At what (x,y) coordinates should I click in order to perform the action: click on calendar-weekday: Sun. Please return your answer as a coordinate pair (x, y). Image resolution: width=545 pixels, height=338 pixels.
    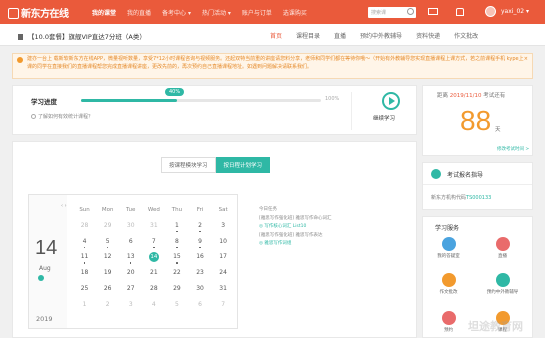
    Looking at the image, I should click on (84, 210).